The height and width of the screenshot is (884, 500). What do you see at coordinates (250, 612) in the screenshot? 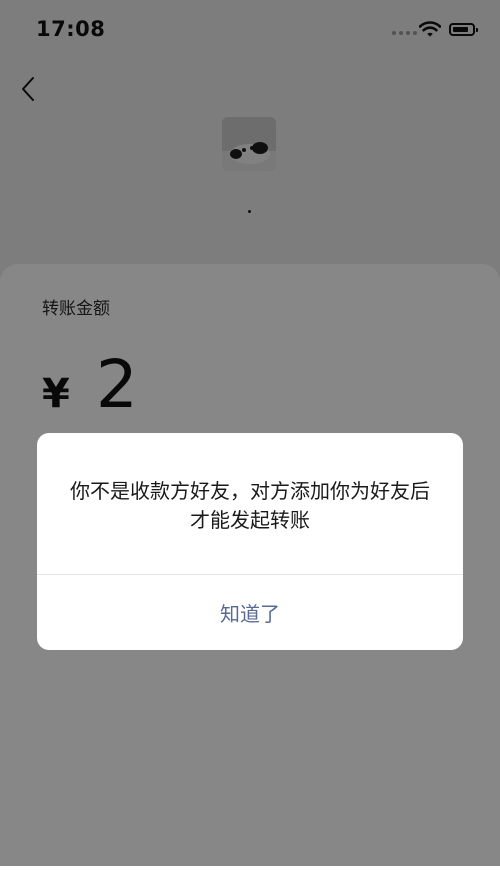
I see `got-it-button: 知道了` at bounding box center [250, 612].